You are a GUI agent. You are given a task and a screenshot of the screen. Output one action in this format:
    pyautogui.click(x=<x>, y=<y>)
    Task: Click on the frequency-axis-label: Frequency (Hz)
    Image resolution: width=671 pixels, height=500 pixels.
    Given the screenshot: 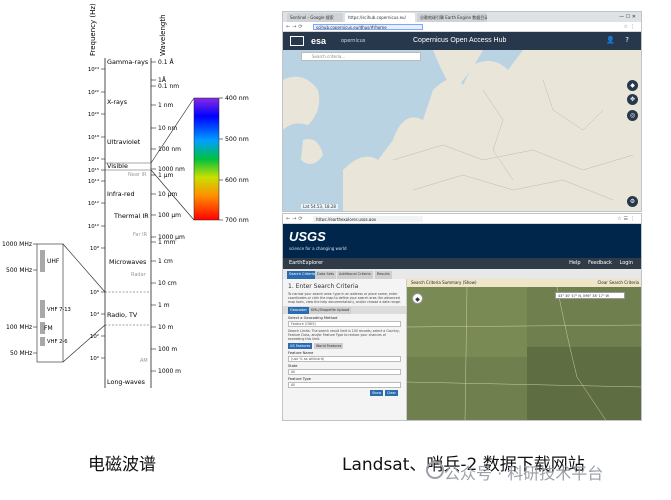 What is the action you would take?
    pyautogui.click(x=93, y=29)
    